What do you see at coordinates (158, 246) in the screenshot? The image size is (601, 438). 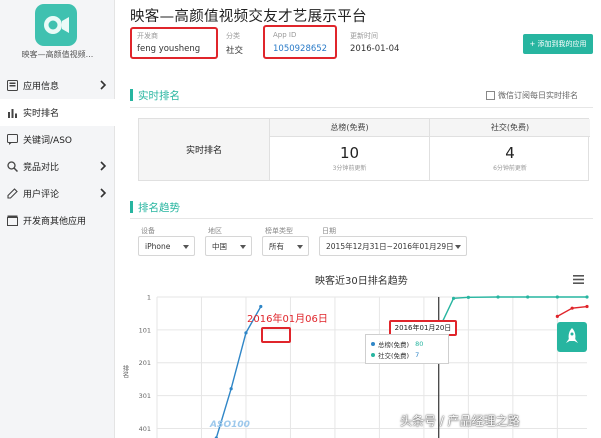 I see `select-value: iPhone` at bounding box center [158, 246].